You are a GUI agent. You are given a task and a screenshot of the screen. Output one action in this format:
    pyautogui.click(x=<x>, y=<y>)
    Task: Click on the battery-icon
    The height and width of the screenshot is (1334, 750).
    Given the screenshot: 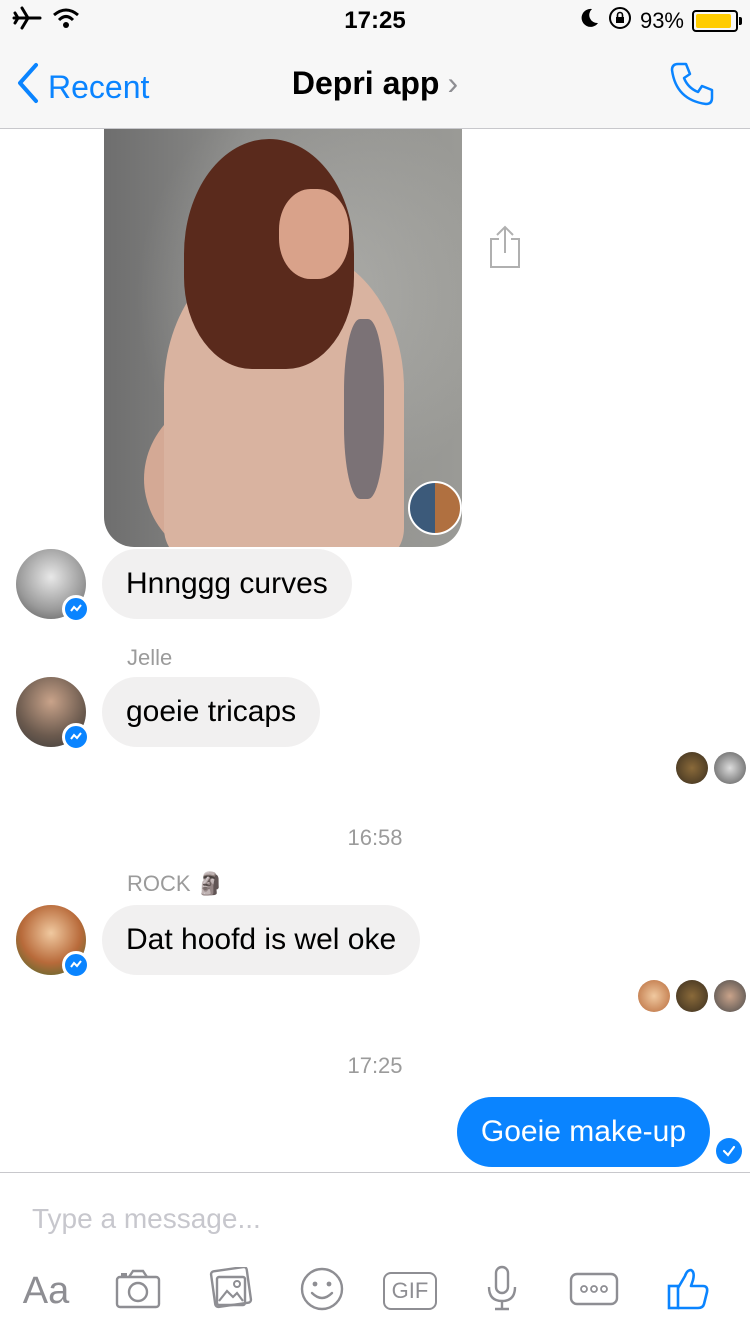 What is the action you would take?
    pyautogui.click(x=717, y=21)
    